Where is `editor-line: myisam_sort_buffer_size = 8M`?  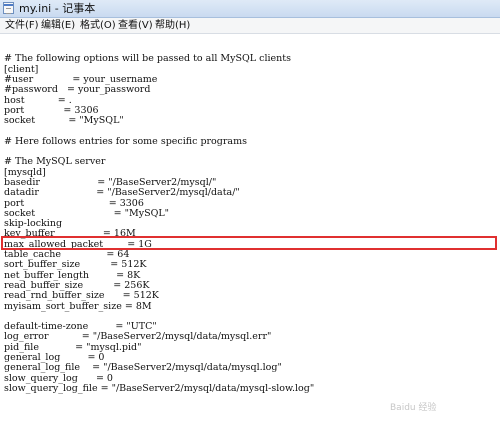 editor-line: myisam_sort_buffer_size = 8M is located at coordinates (78, 306).